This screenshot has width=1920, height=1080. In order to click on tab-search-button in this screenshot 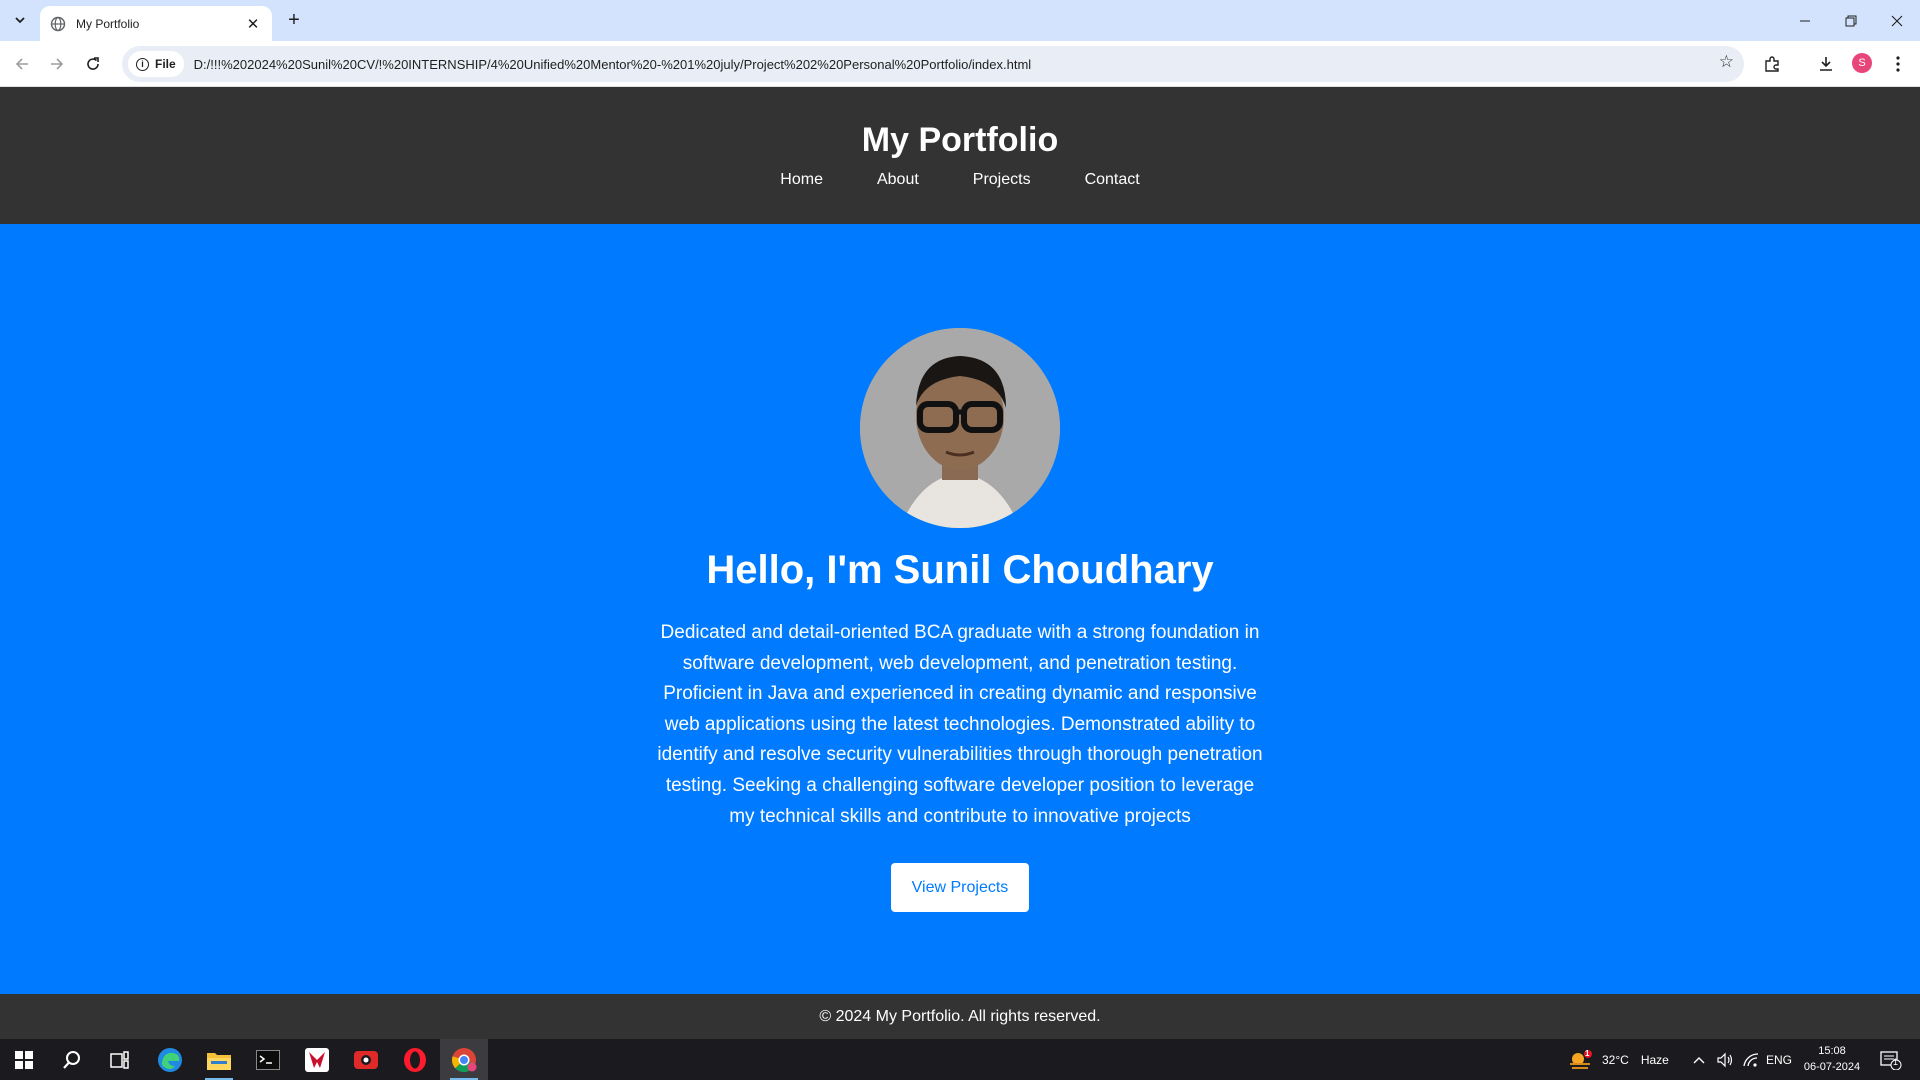, I will do `click(20, 20)`.